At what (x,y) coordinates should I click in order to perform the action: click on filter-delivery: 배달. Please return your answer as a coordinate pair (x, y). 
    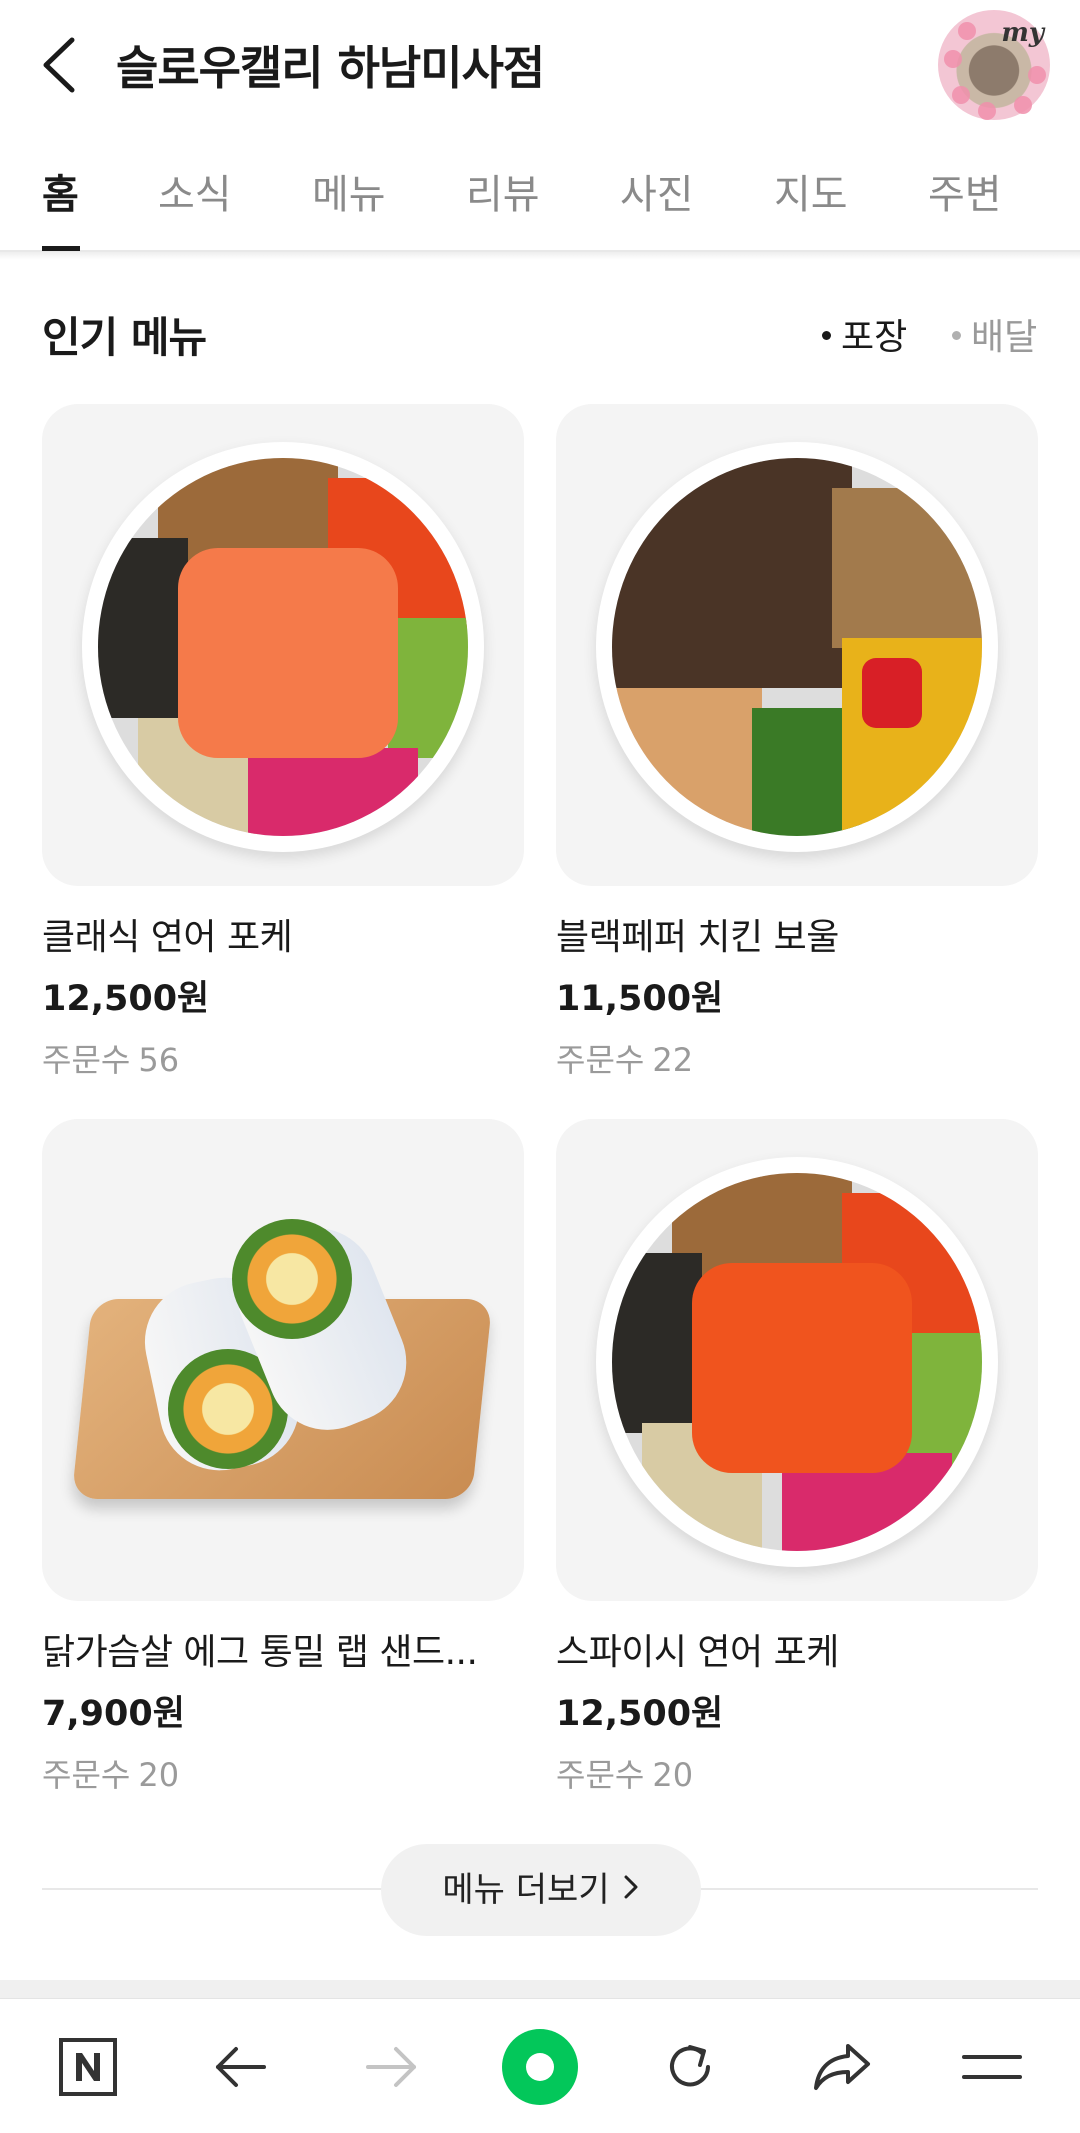
    Looking at the image, I should click on (994, 334).